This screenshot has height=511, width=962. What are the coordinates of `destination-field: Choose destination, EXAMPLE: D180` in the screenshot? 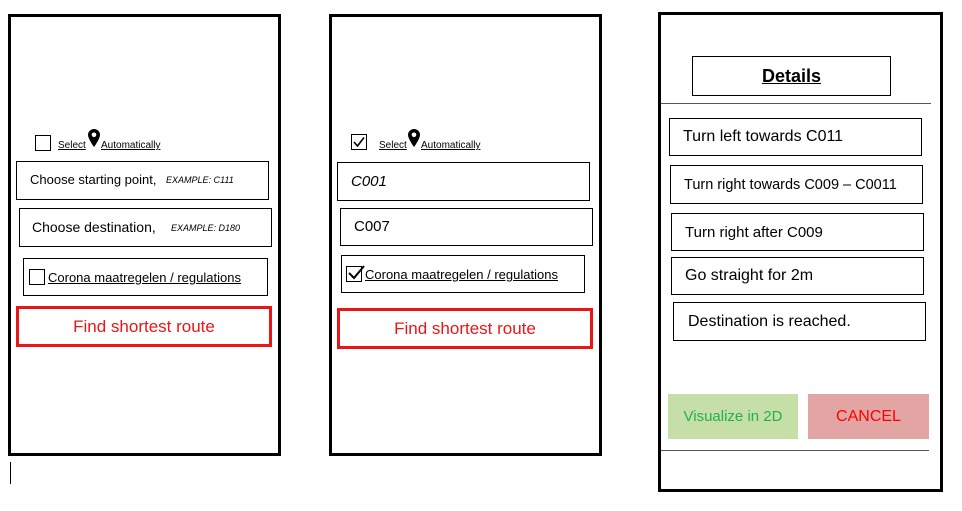 It's located at (145, 227).